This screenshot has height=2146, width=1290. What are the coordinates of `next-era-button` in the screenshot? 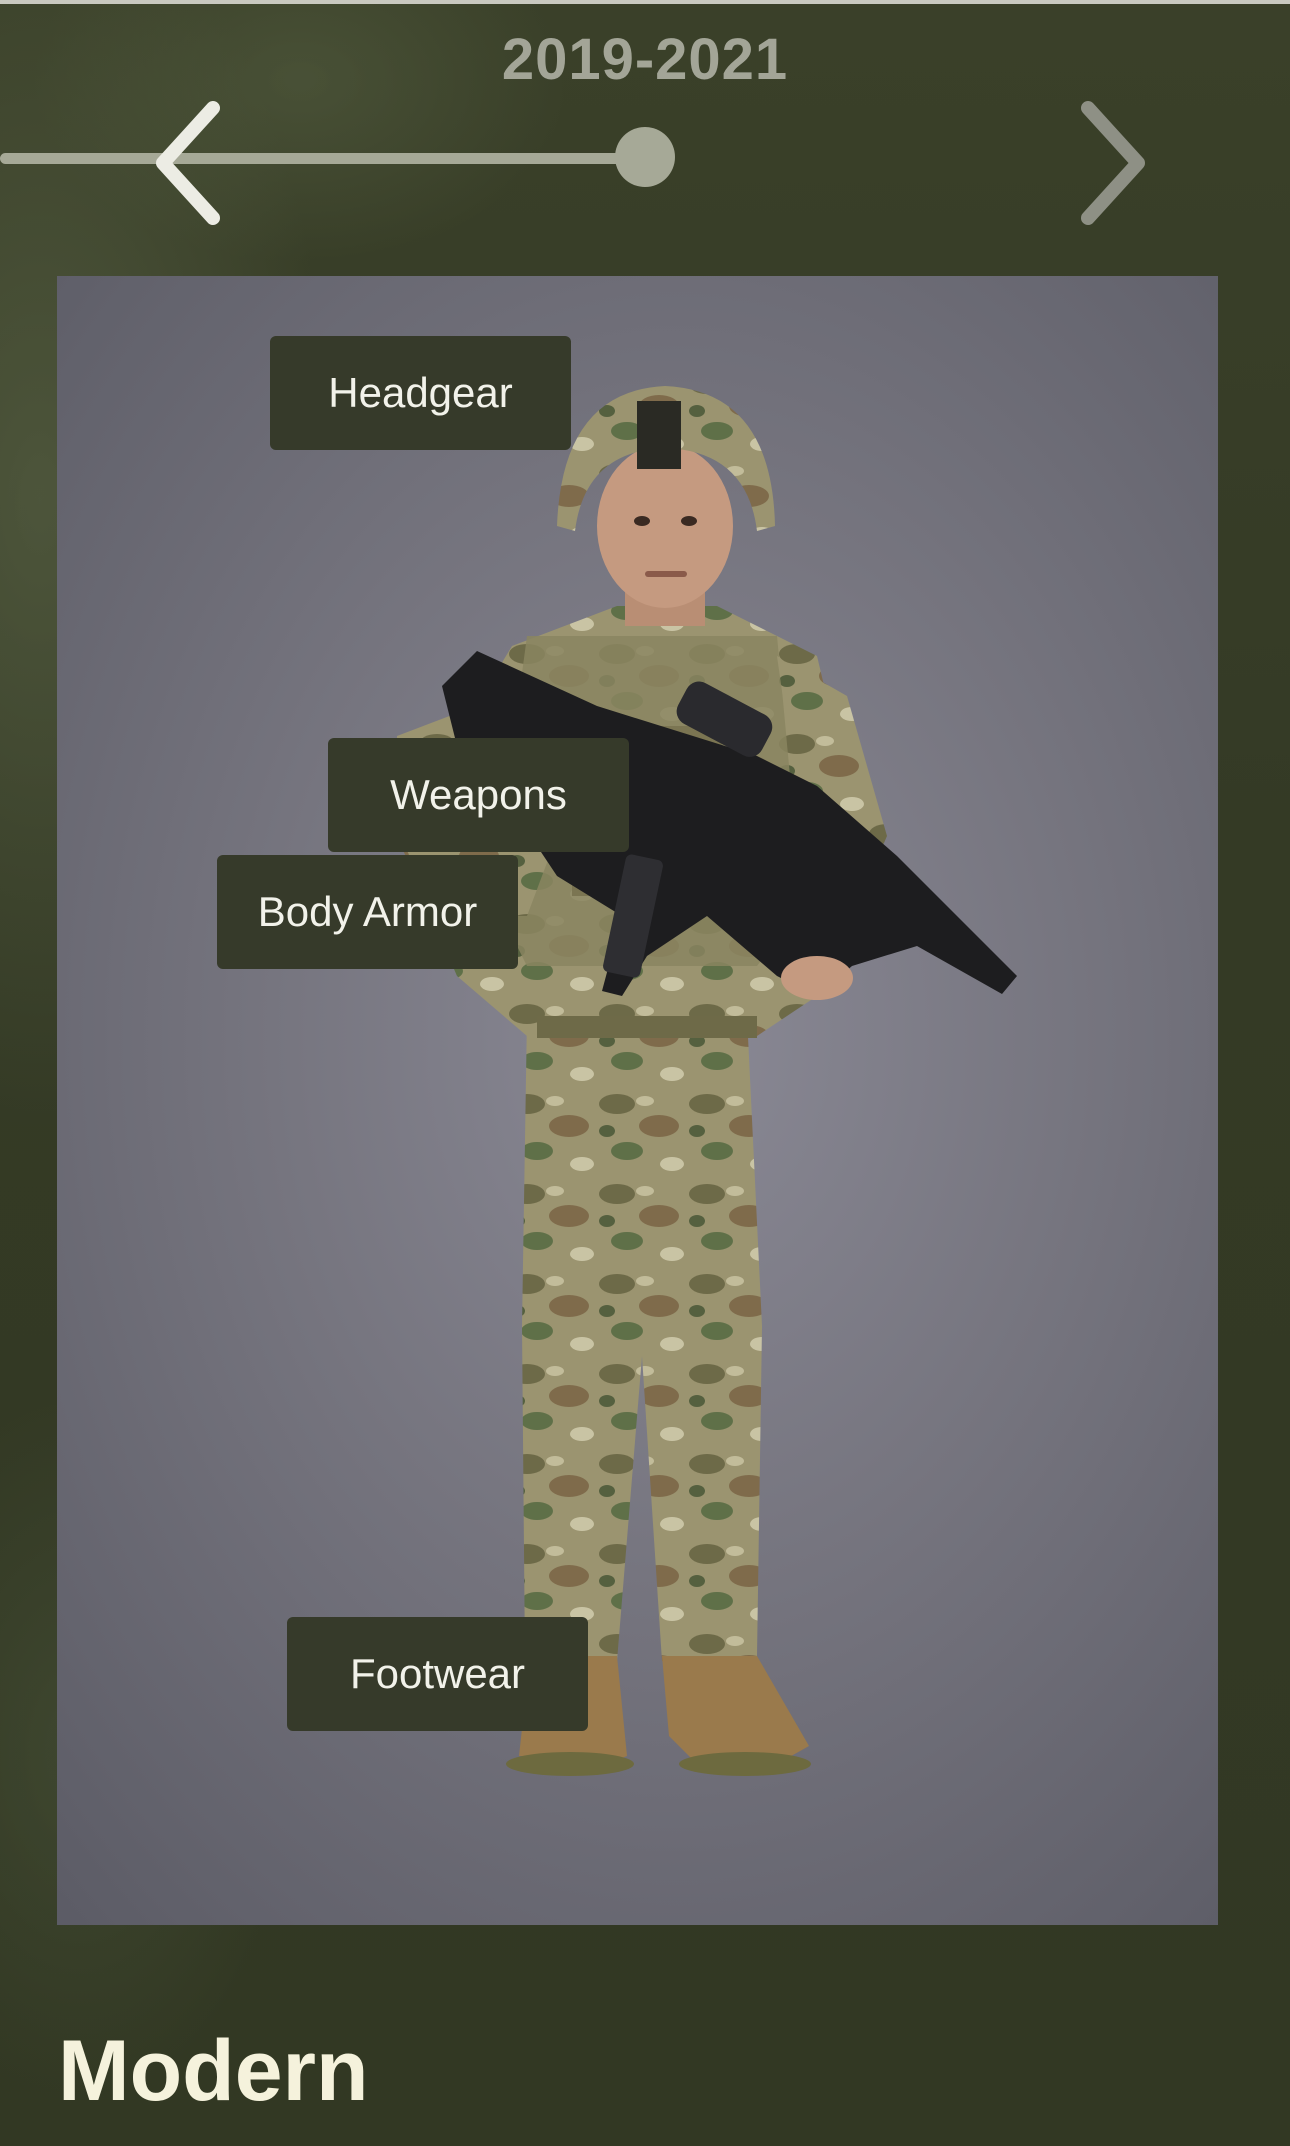 It's located at (1105, 163).